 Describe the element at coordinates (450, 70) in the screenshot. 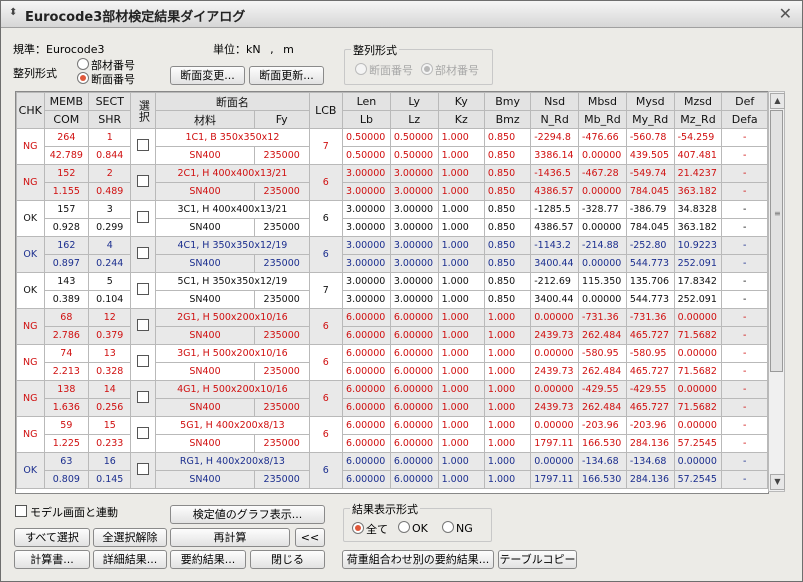

I see `group-option-member: 部材番号` at that location.